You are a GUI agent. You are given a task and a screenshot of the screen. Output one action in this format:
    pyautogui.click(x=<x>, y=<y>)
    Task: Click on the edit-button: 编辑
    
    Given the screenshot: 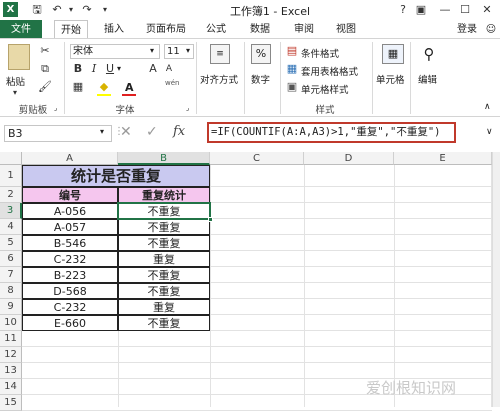 What is the action you would take?
    pyautogui.click(x=427, y=79)
    